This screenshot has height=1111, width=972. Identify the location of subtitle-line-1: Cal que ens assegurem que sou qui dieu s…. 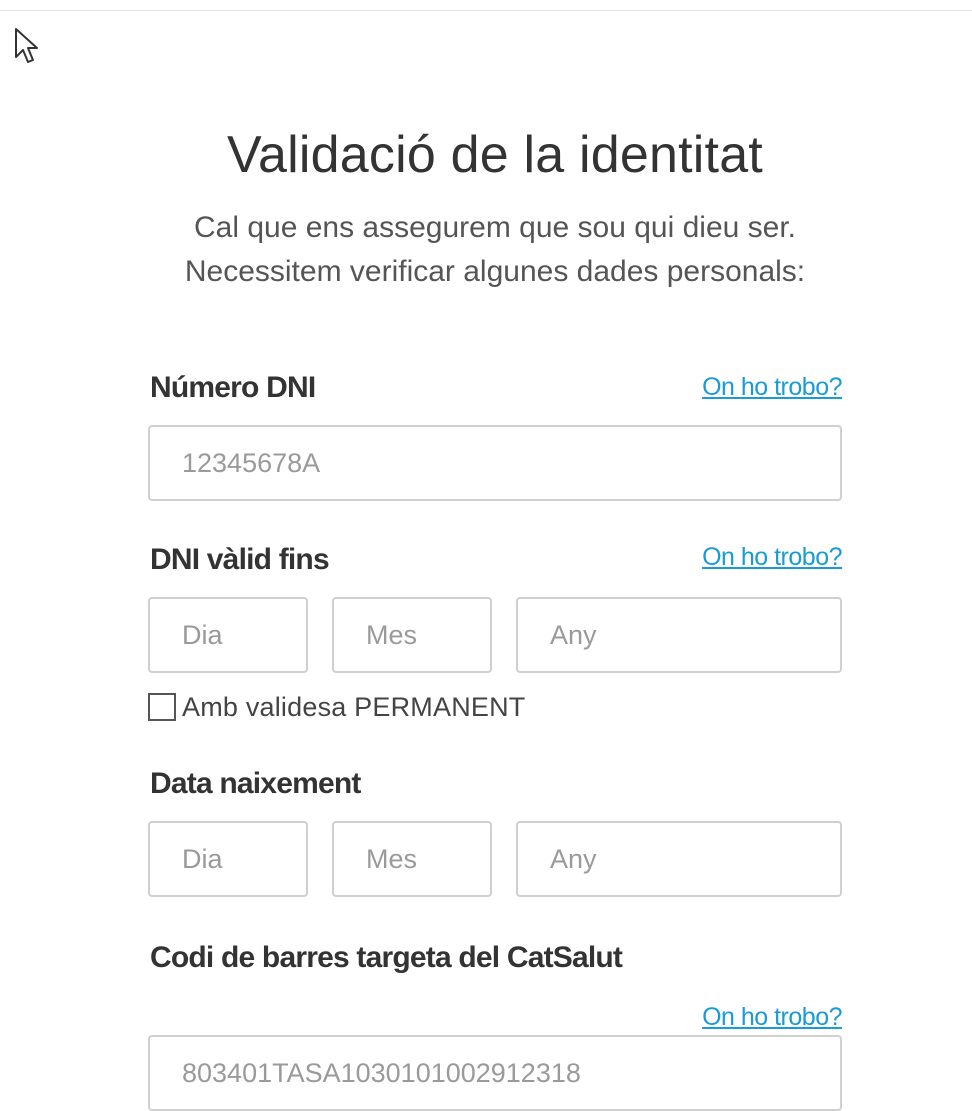
(495, 227).